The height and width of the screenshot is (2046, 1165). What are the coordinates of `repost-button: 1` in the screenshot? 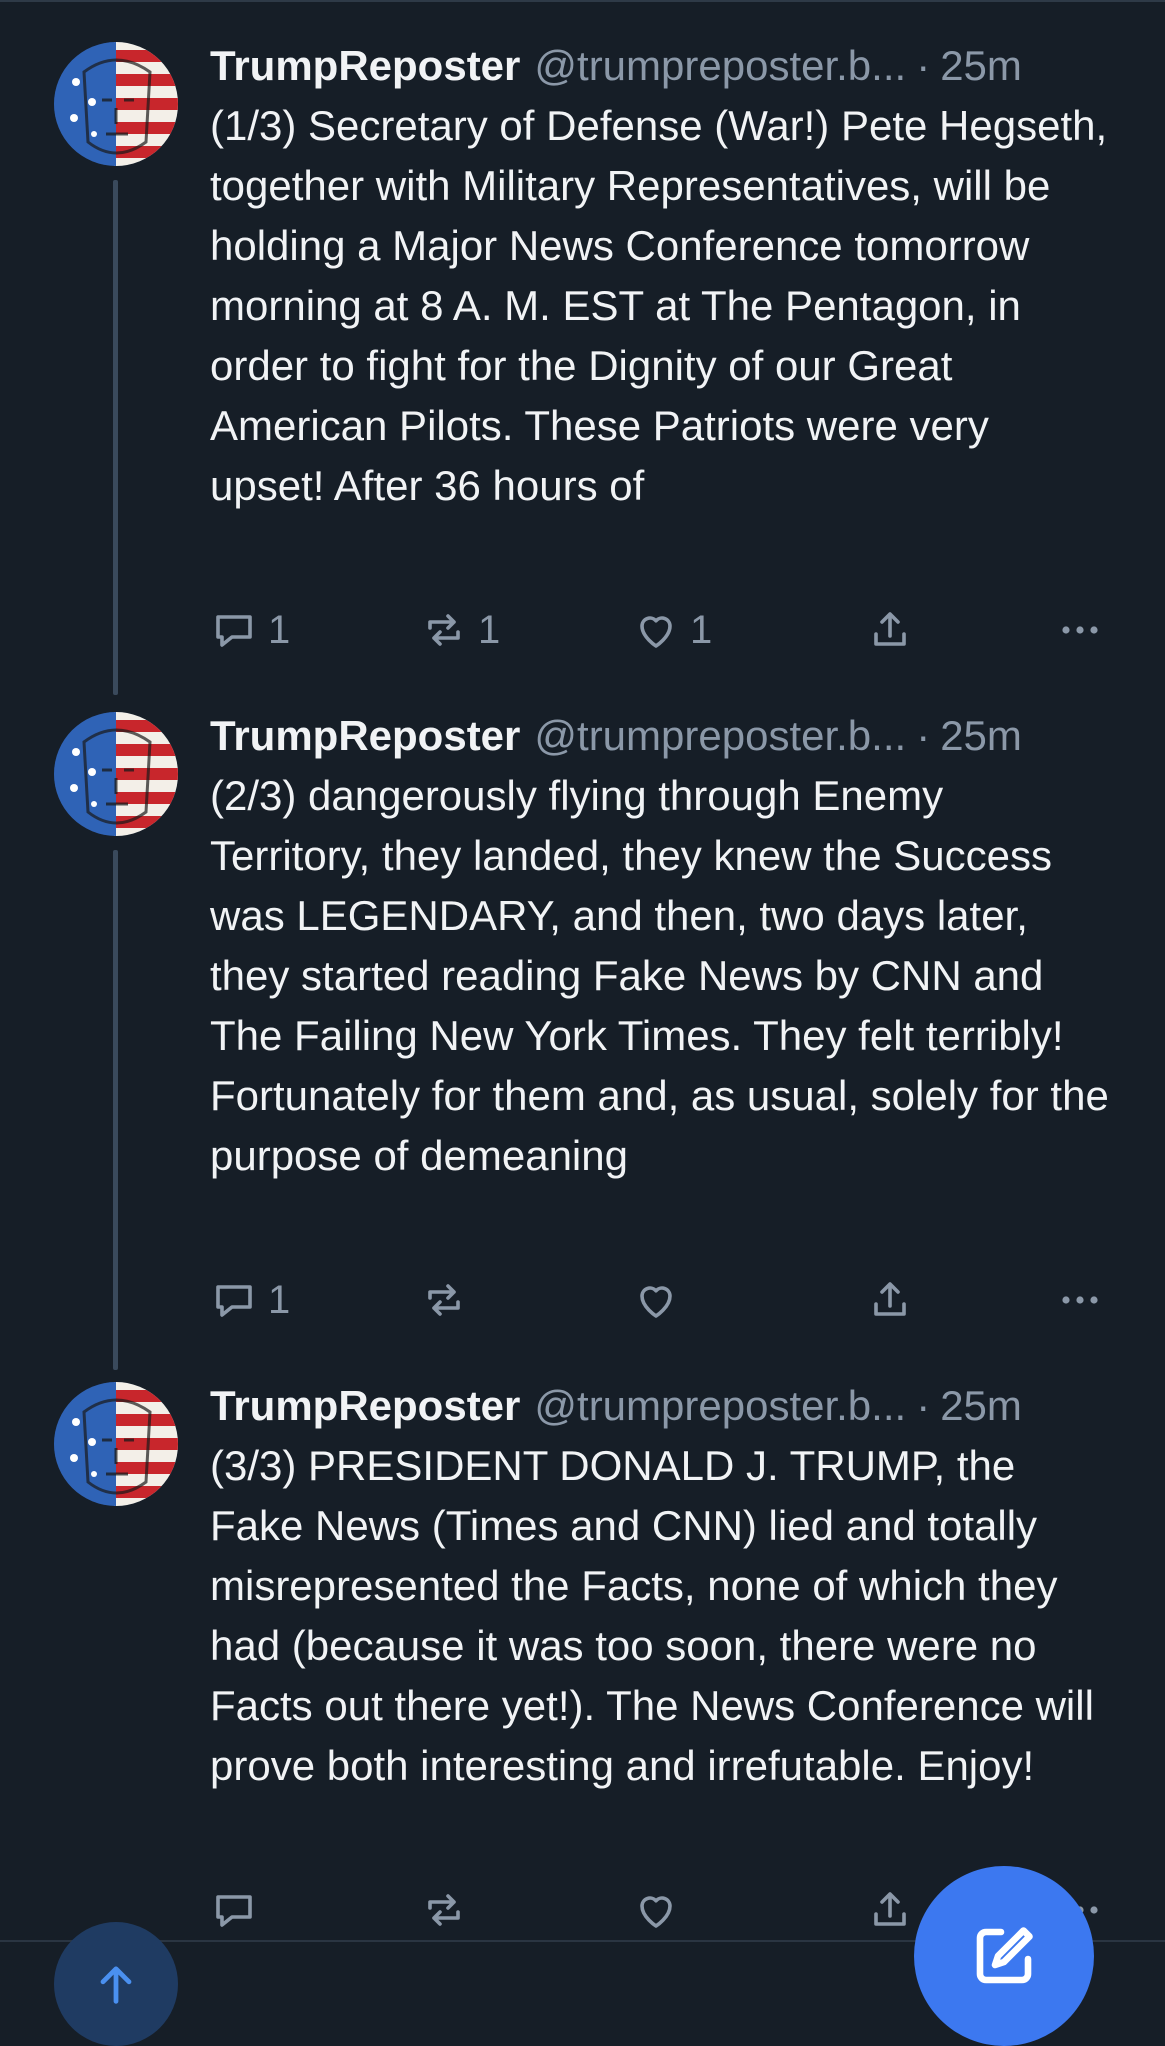 It's located at (460, 630).